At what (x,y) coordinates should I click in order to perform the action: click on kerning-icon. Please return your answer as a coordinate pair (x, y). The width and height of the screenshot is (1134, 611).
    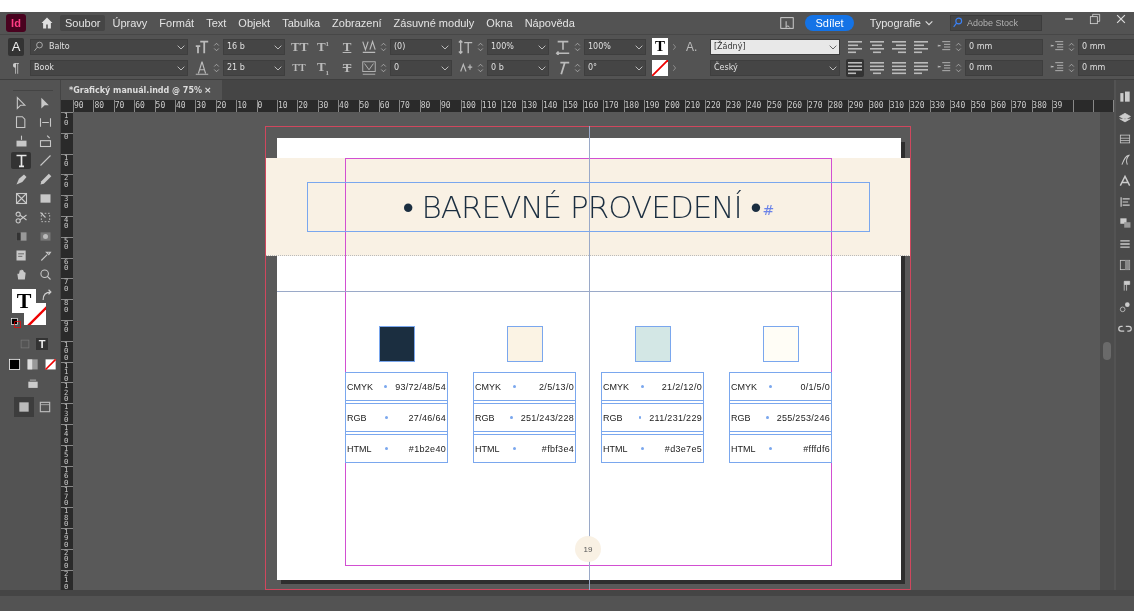
    Looking at the image, I should click on (369, 46).